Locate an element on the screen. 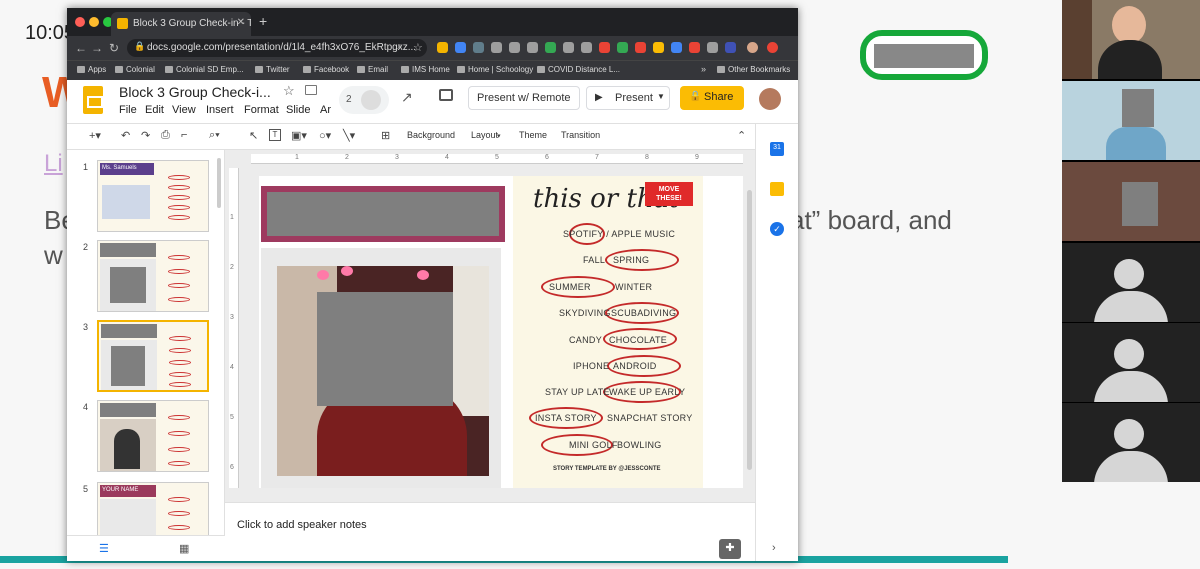  comments-icon is located at coordinates (446, 95).